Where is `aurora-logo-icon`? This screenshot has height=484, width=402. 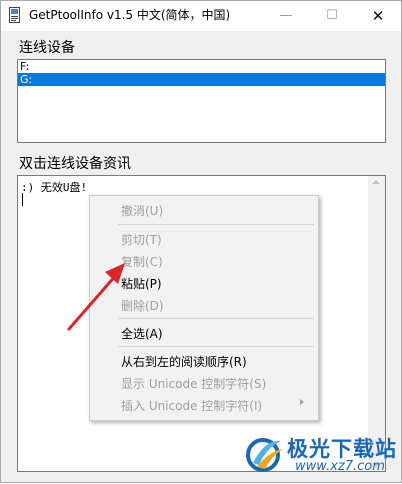
aurora-logo-icon is located at coordinates (264, 455).